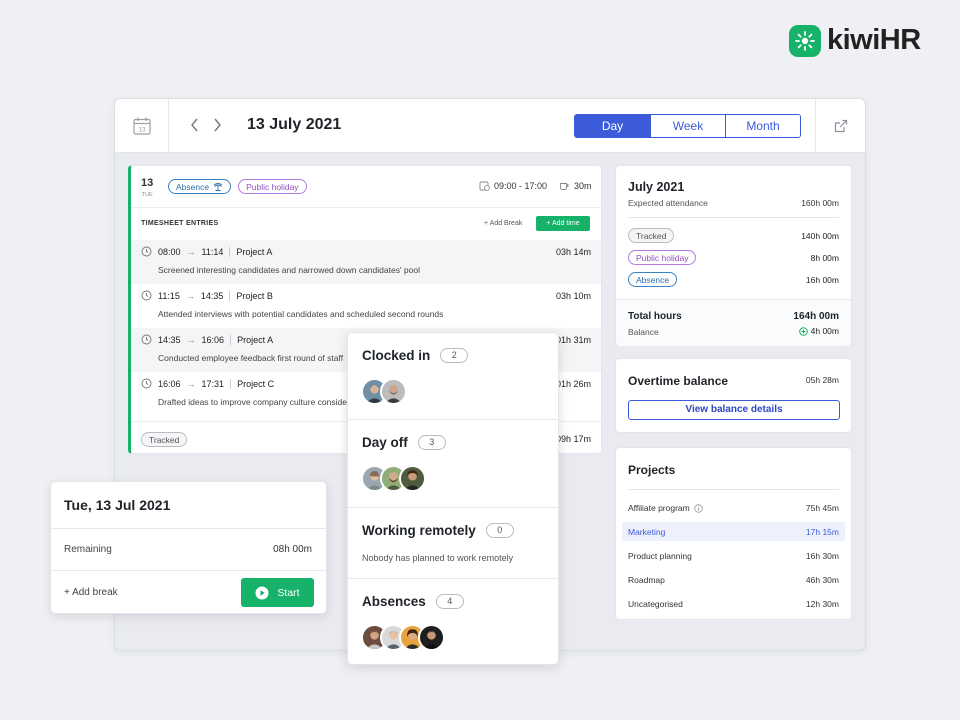  What do you see at coordinates (454, 355) in the screenshot?
I see `clocked-in-count: 2` at bounding box center [454, 355].